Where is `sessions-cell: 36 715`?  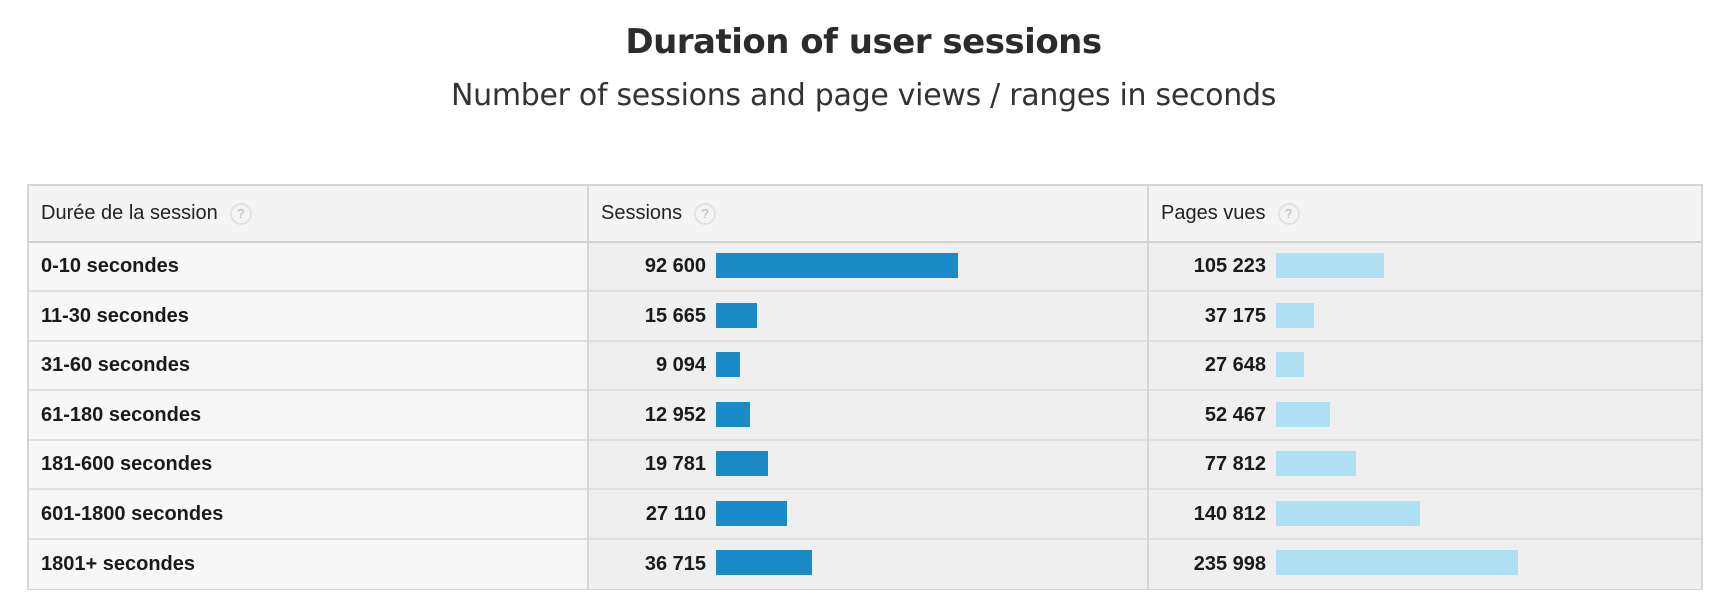 sessions-cell: 36 715 is located at coordinates (868, 564).